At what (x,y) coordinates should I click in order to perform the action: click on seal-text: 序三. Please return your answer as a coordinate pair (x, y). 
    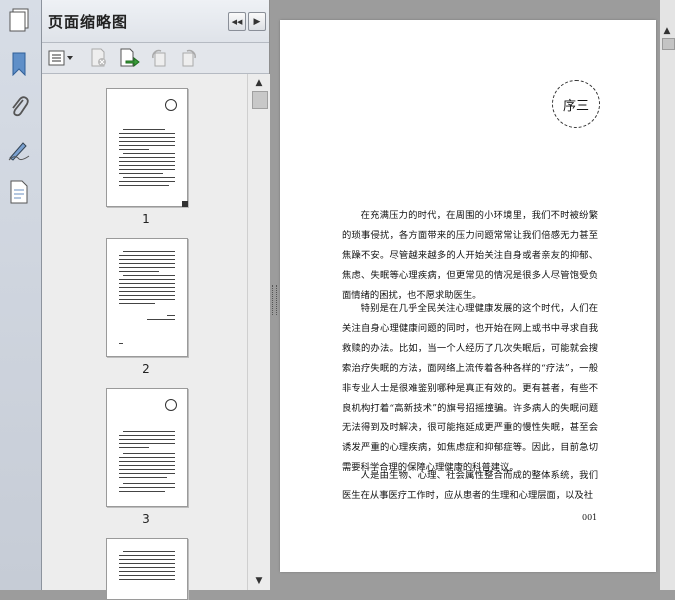
    Looking at the image, I should click on (575, 106).